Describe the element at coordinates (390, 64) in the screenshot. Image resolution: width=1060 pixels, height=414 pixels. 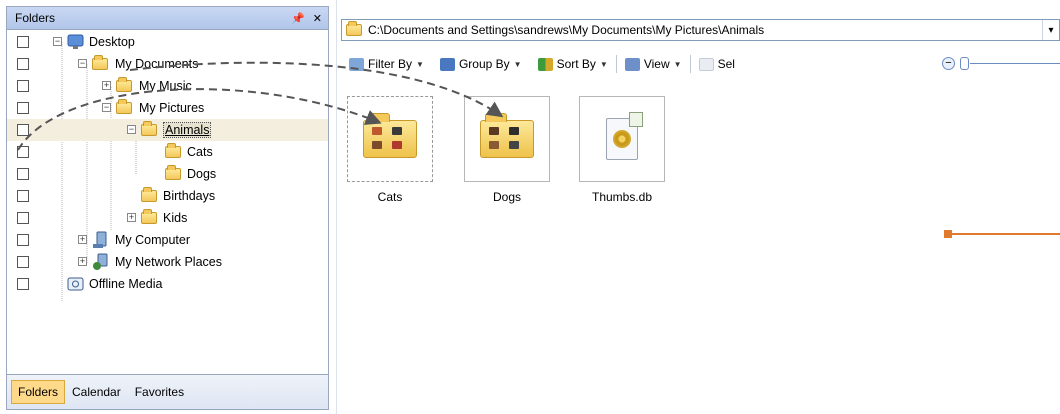
I see `filter-by-label: Filter By` at that location.